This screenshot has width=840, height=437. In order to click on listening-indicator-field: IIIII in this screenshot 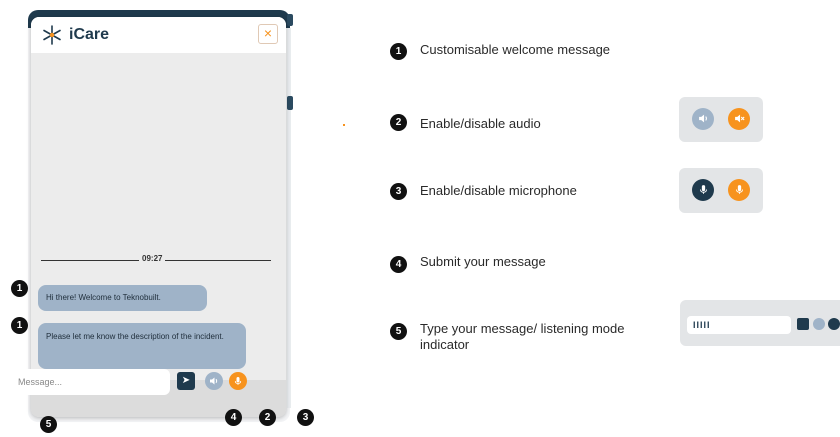, I will do `click(739, 325)`.